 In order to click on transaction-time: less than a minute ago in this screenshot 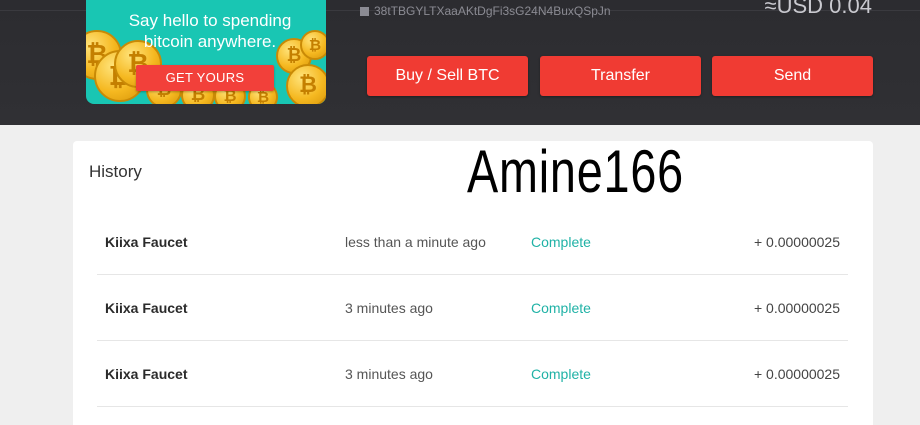, I will do `click(415, 242)`.